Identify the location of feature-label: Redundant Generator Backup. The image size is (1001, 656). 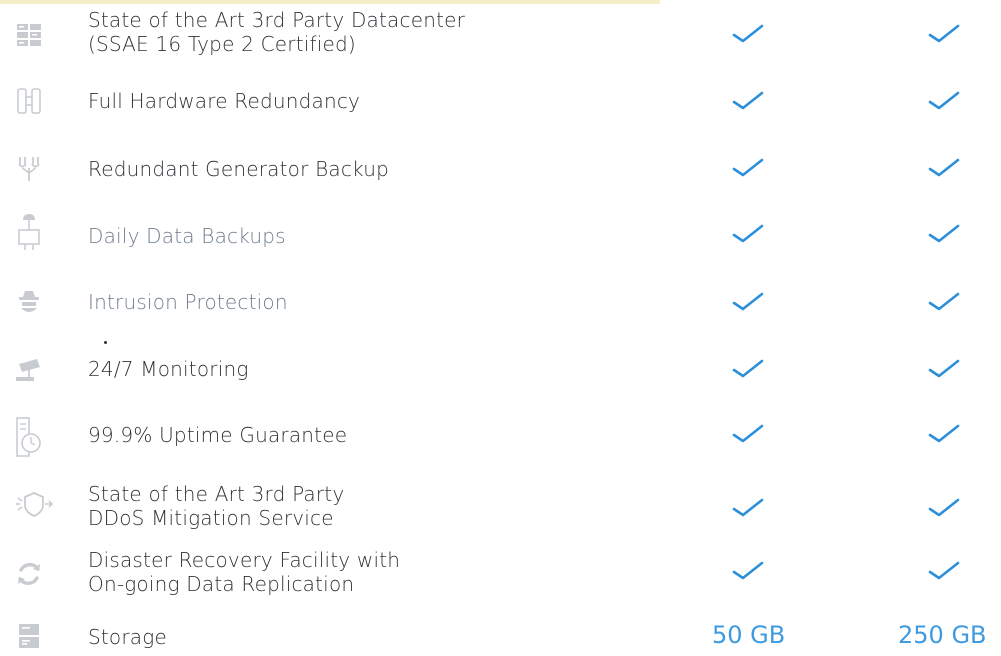
(238, 169).